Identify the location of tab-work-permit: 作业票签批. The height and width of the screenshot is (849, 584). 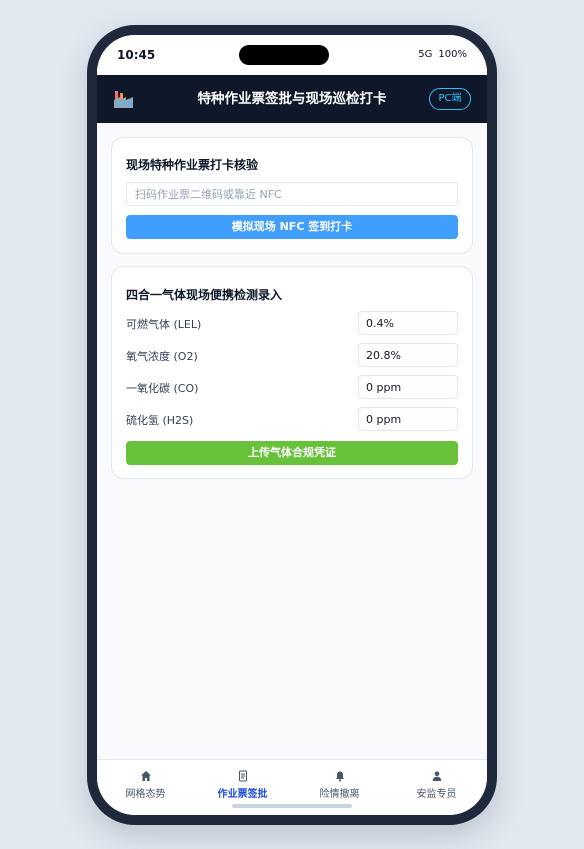
(242, 785).